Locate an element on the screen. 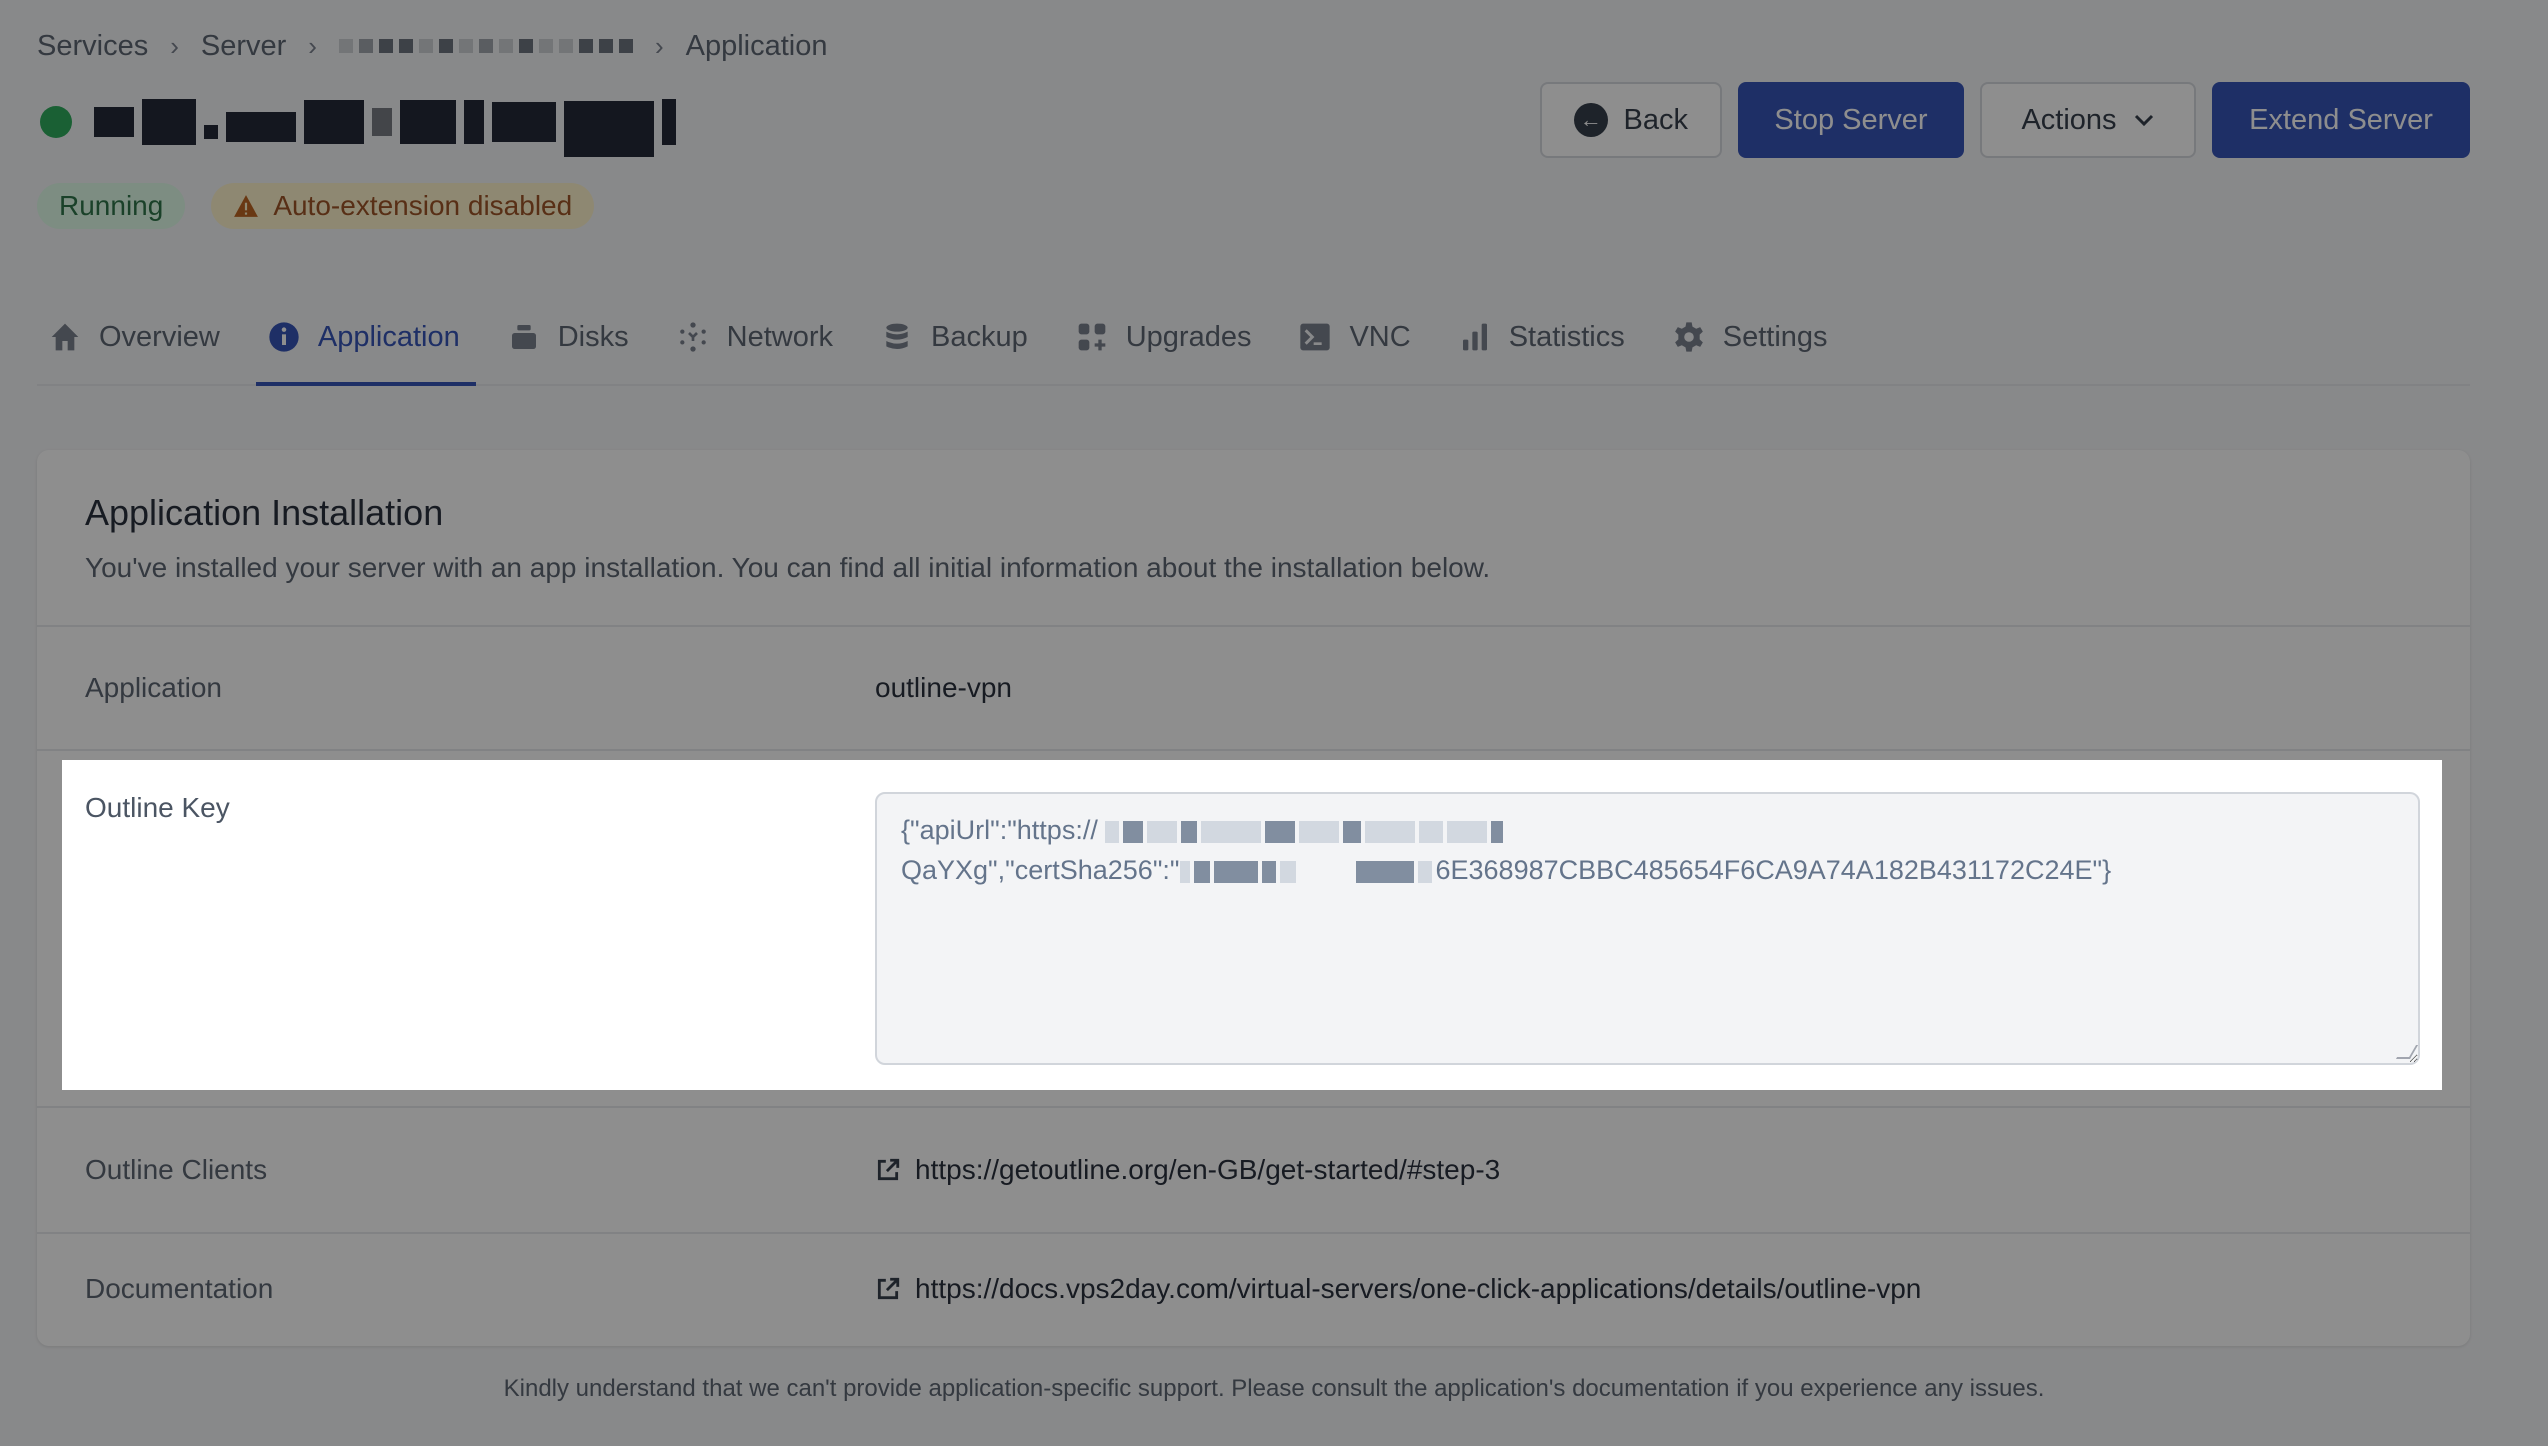  tab-disks: Disks is located at coordinates (570, 337).